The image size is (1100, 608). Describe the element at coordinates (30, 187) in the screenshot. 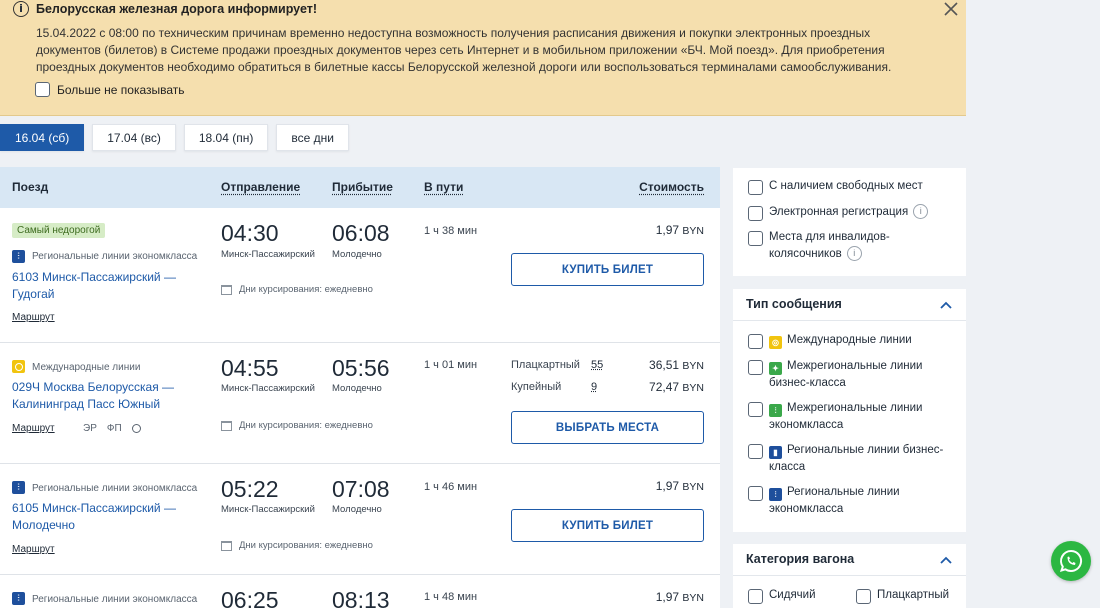

I see `header-train: Поезд` at that location.